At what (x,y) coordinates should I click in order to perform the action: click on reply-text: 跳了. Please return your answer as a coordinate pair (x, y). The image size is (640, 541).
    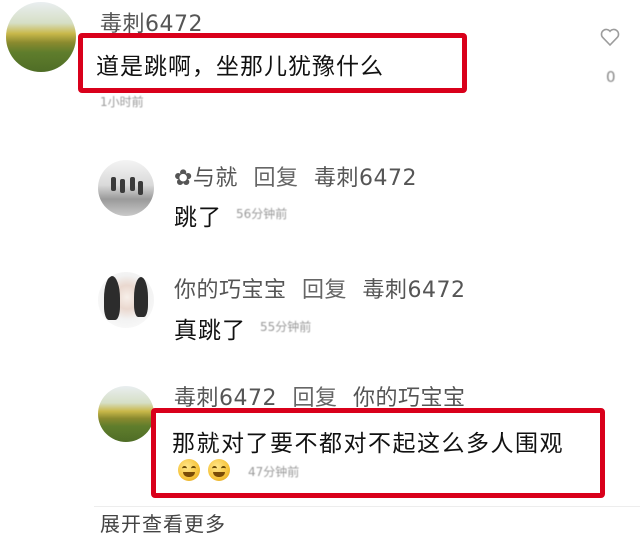
    Looking at the image, I should click on (198, 218).